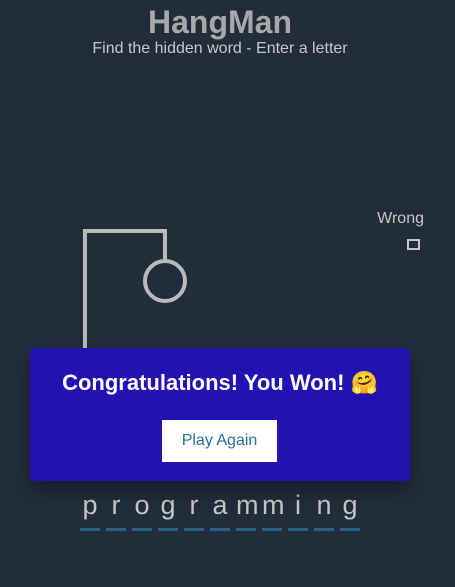  I want to click on hidden-word: programming, so click(220, 509).